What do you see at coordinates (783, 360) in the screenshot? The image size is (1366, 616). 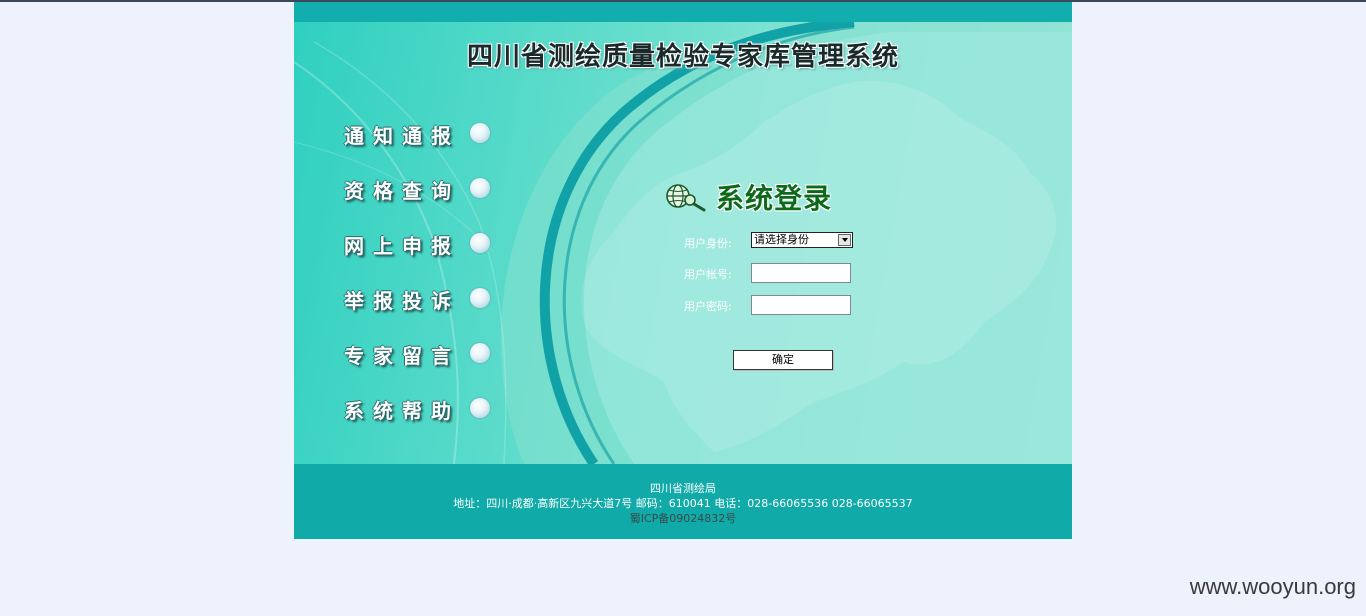 I see `submit-button: 确定` at bounding box center [783, 360].